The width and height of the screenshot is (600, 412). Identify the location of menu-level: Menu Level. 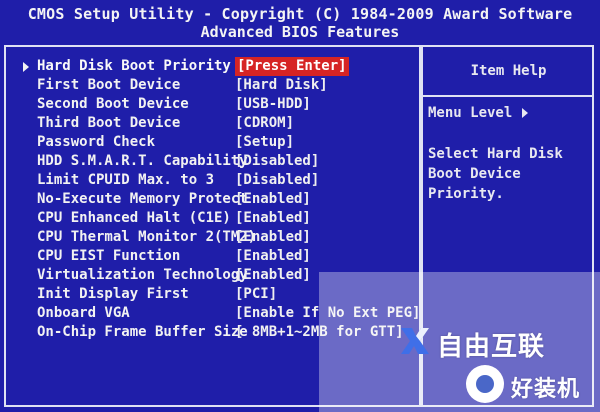
(478, 113).